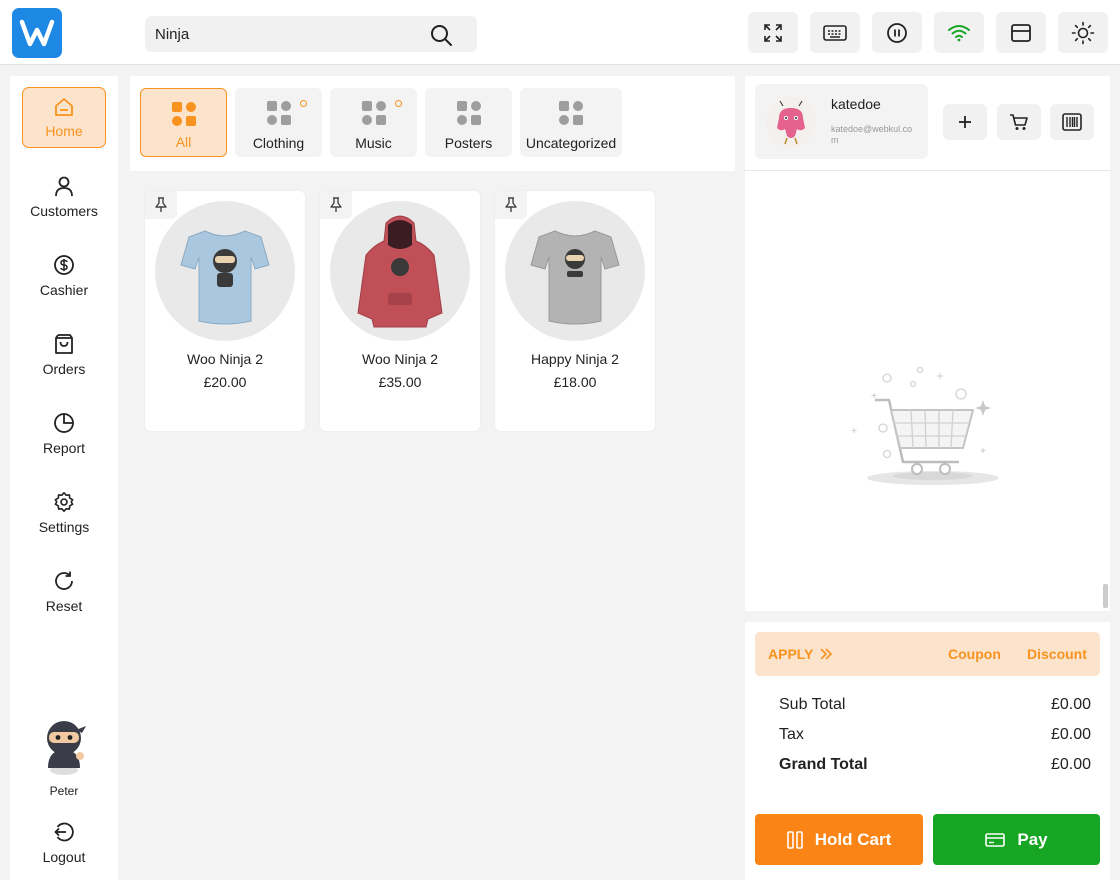 This screenshot has height=880, width=1120. What do you see at coordinates (575, 359) in the screenshot?
I see `product-name: Happy Ninja 2` at bounding box center [575, 359].